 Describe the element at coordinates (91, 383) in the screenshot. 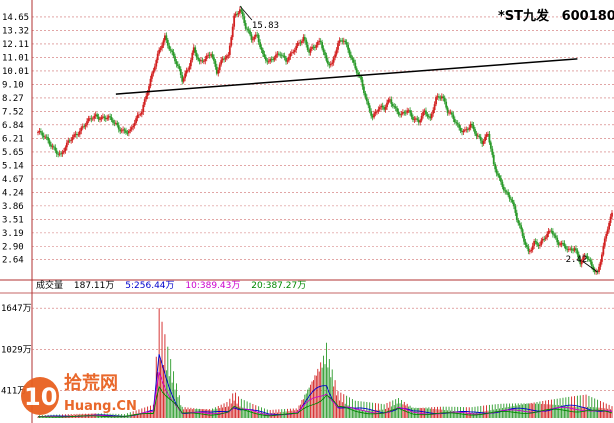

I see `watermark-text: 拾荒网` at that location.